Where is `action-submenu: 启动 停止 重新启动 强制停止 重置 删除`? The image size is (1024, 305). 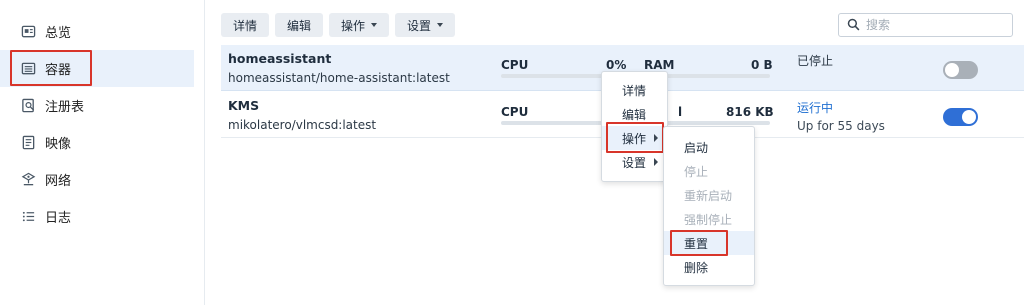
action-submenu: 启动 停止 重新启动 强制停止 重置 删除 is located at coordinates (709, 206).